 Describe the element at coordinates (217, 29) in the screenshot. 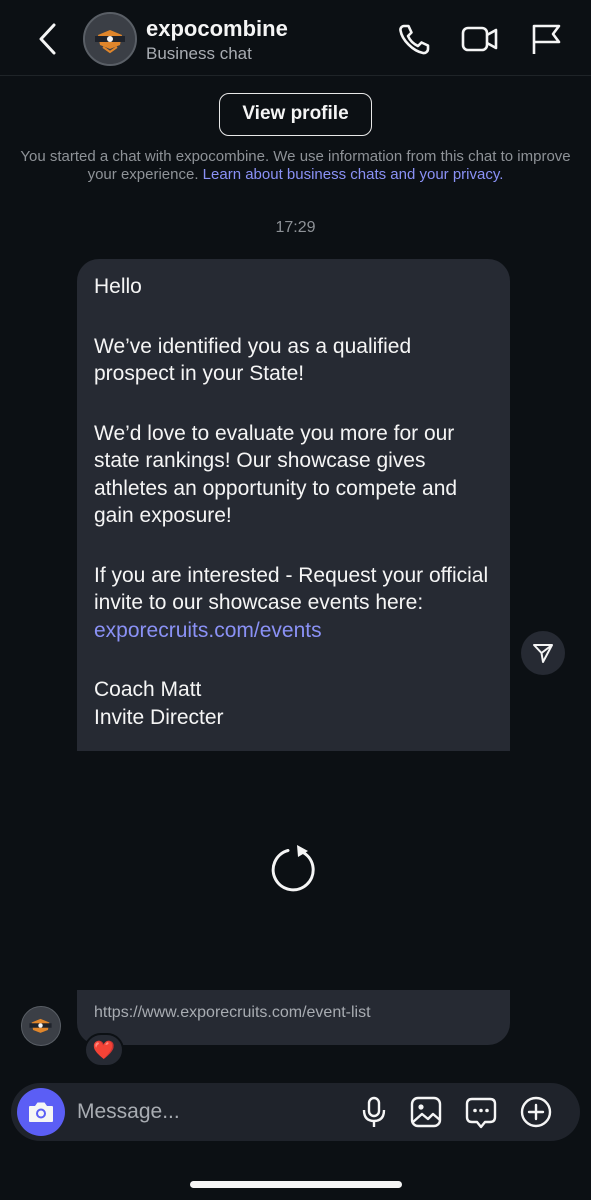

I see `chat-title: expocombine` at that location.